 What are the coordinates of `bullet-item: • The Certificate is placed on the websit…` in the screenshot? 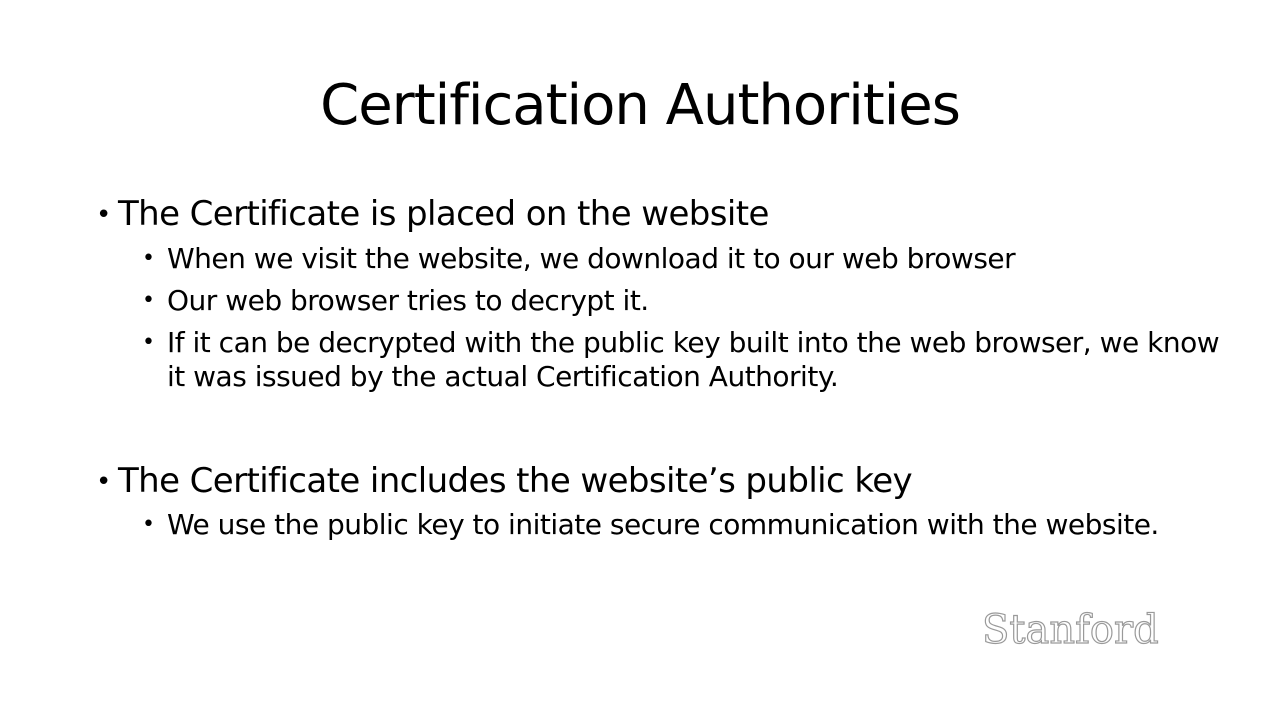 It's located at (432, 214).